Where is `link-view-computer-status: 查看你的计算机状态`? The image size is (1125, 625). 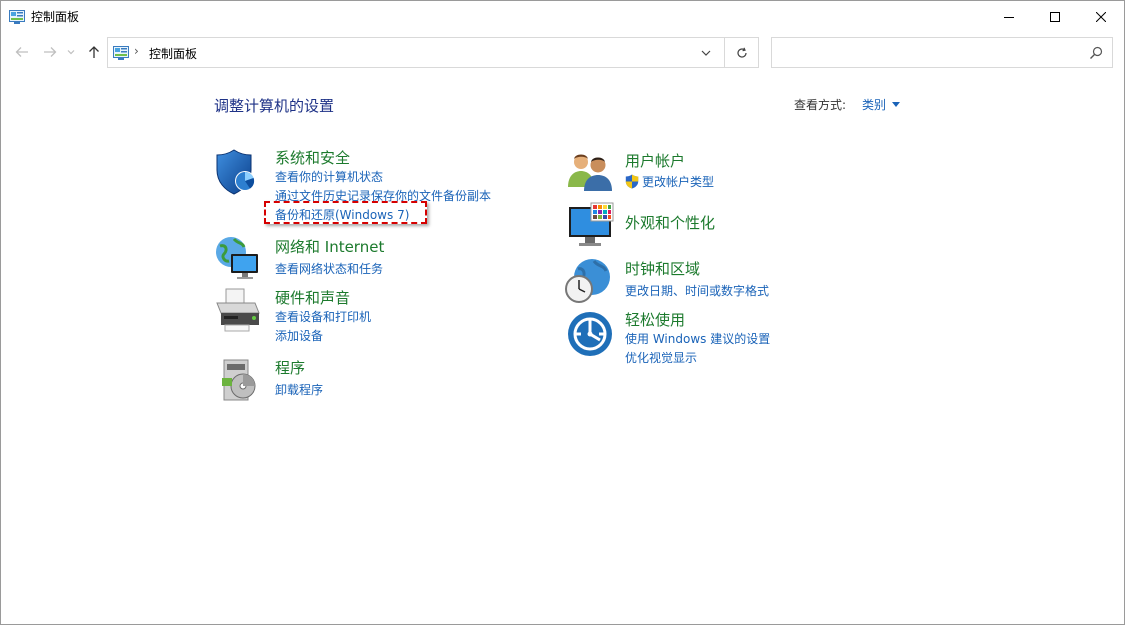 link-view-computer-status: 查看你的计算机状态 is located at coordinates (329, 176).